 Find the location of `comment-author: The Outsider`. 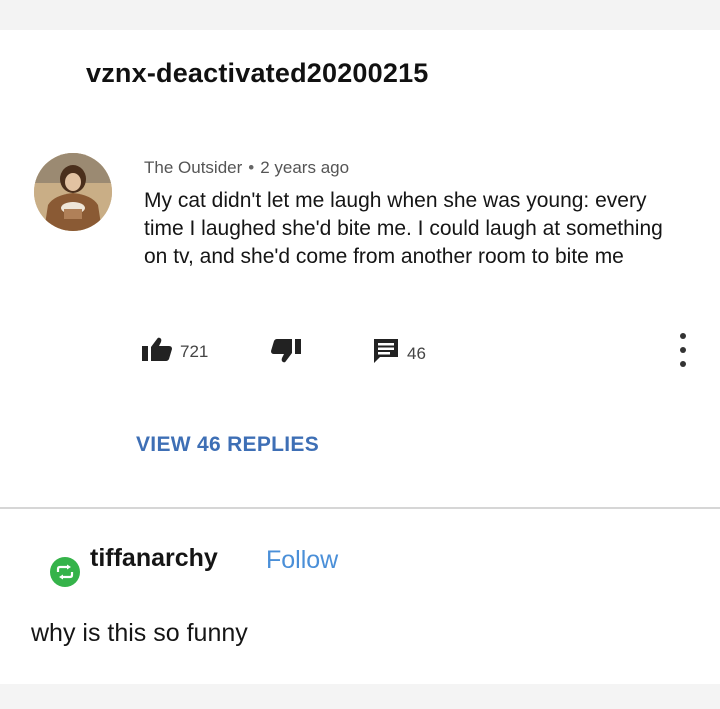

comment-author: The Outsider is located at coordinates (193, 167).